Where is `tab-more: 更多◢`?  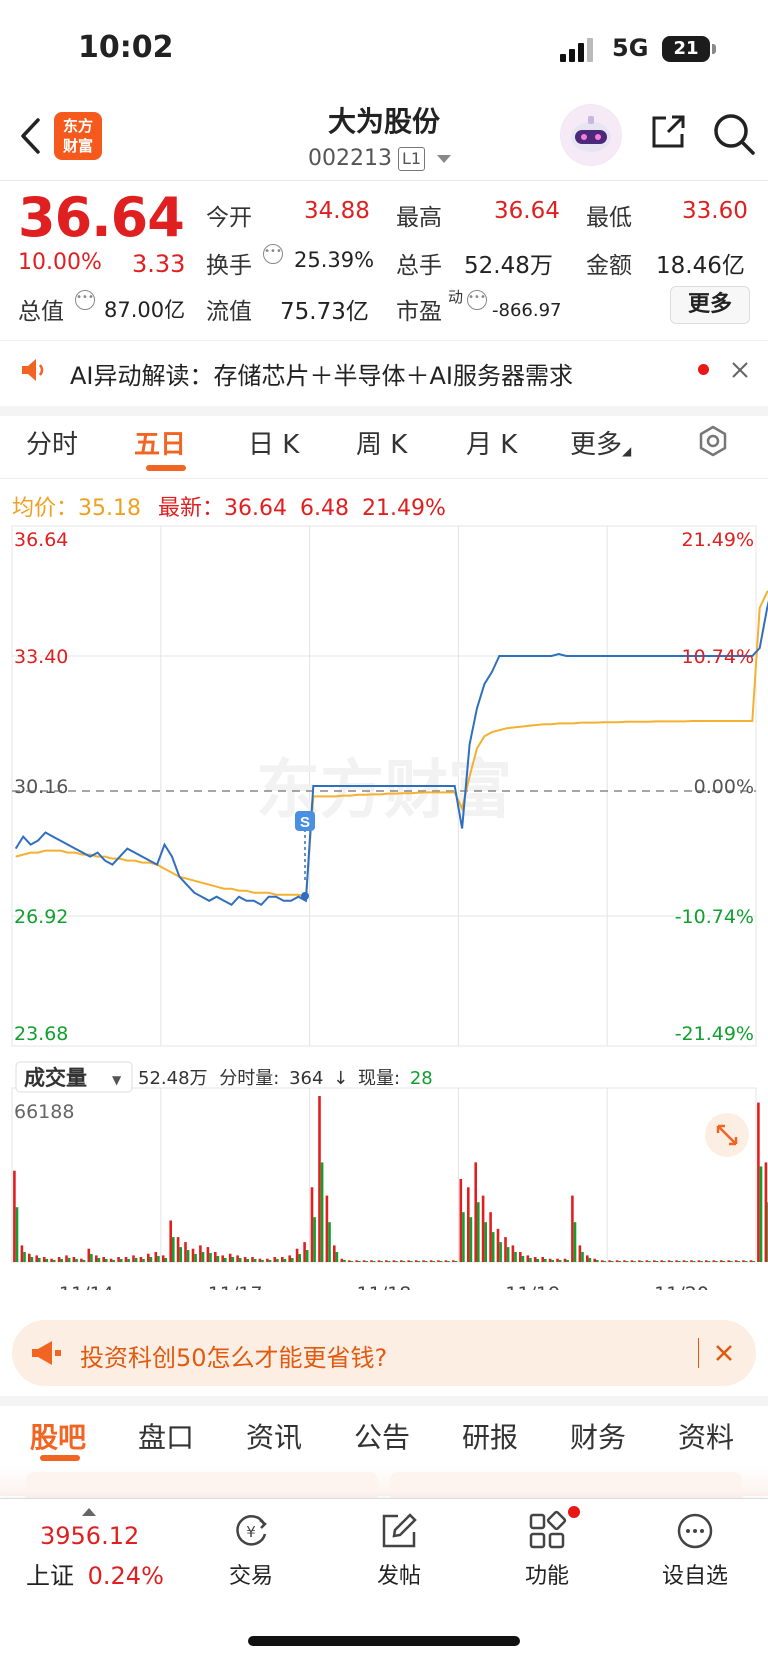
tab-more: 更多◢ is located at coordinates (600, 442).